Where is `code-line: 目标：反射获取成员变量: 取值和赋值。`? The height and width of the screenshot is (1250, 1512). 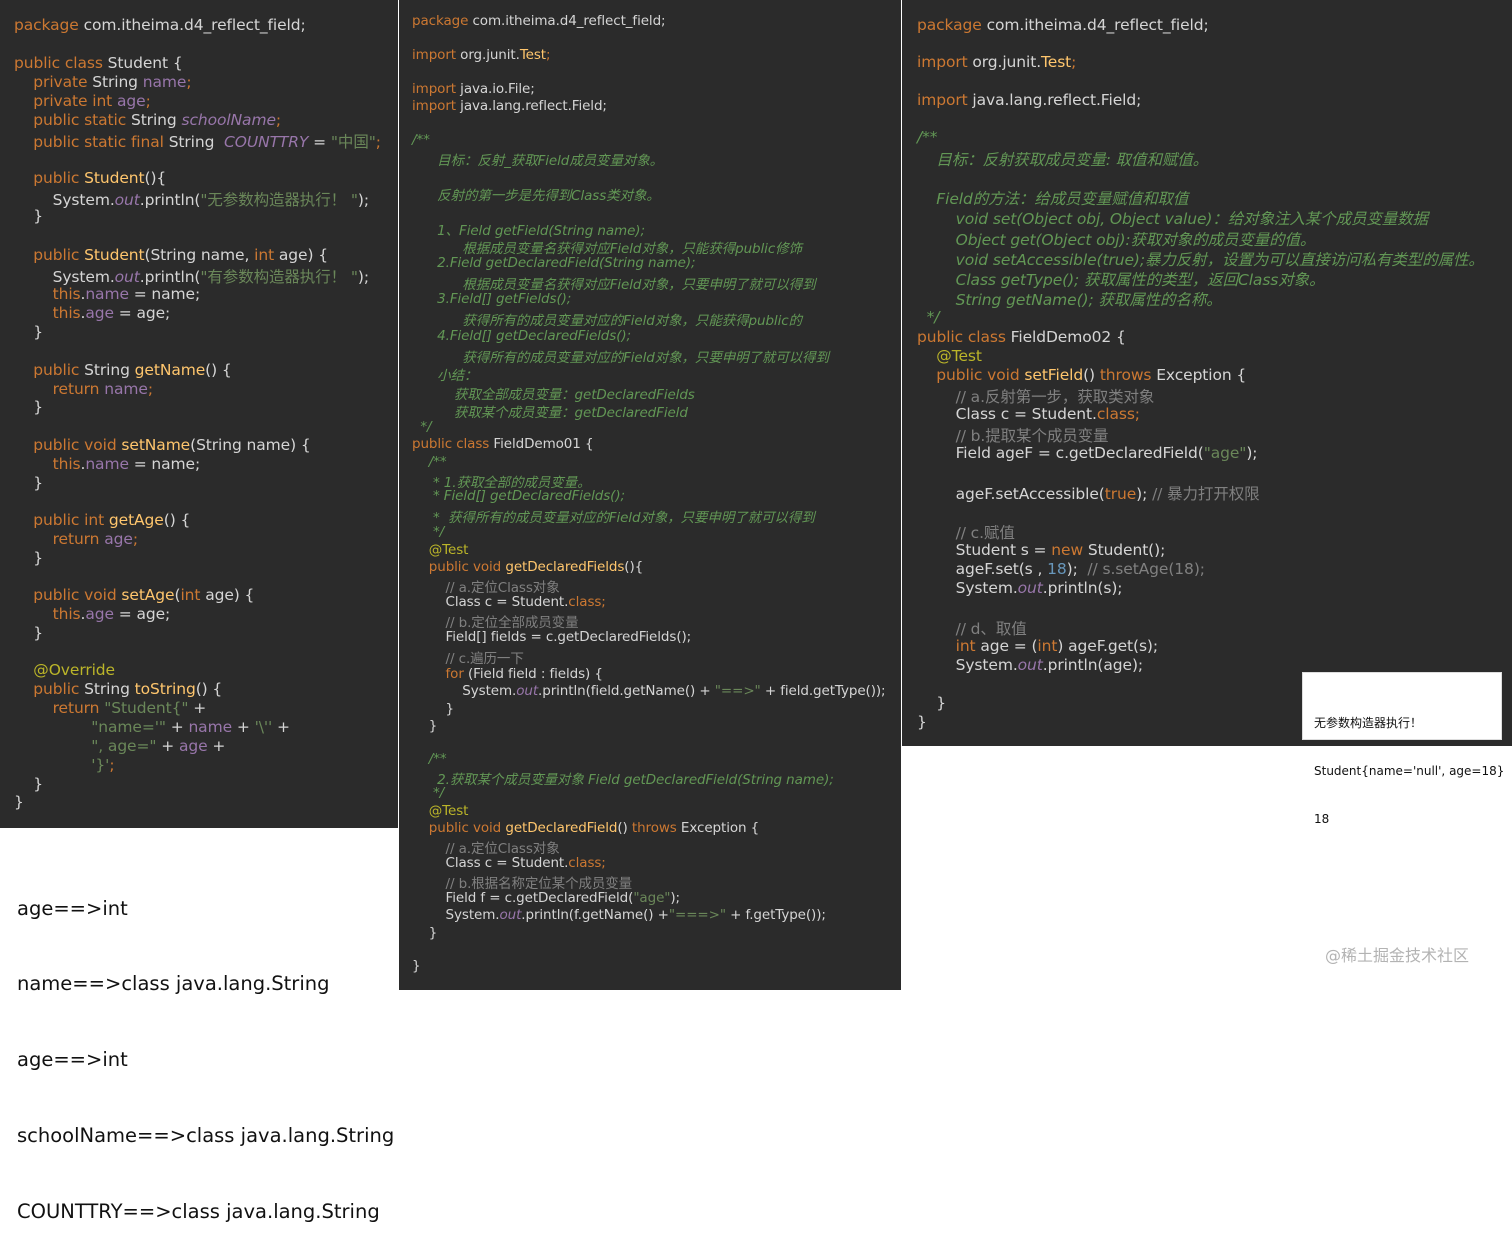
code-line: 目标：反射获取成员变量: 取值和赋值。 is located at coordinates (1062, 159).